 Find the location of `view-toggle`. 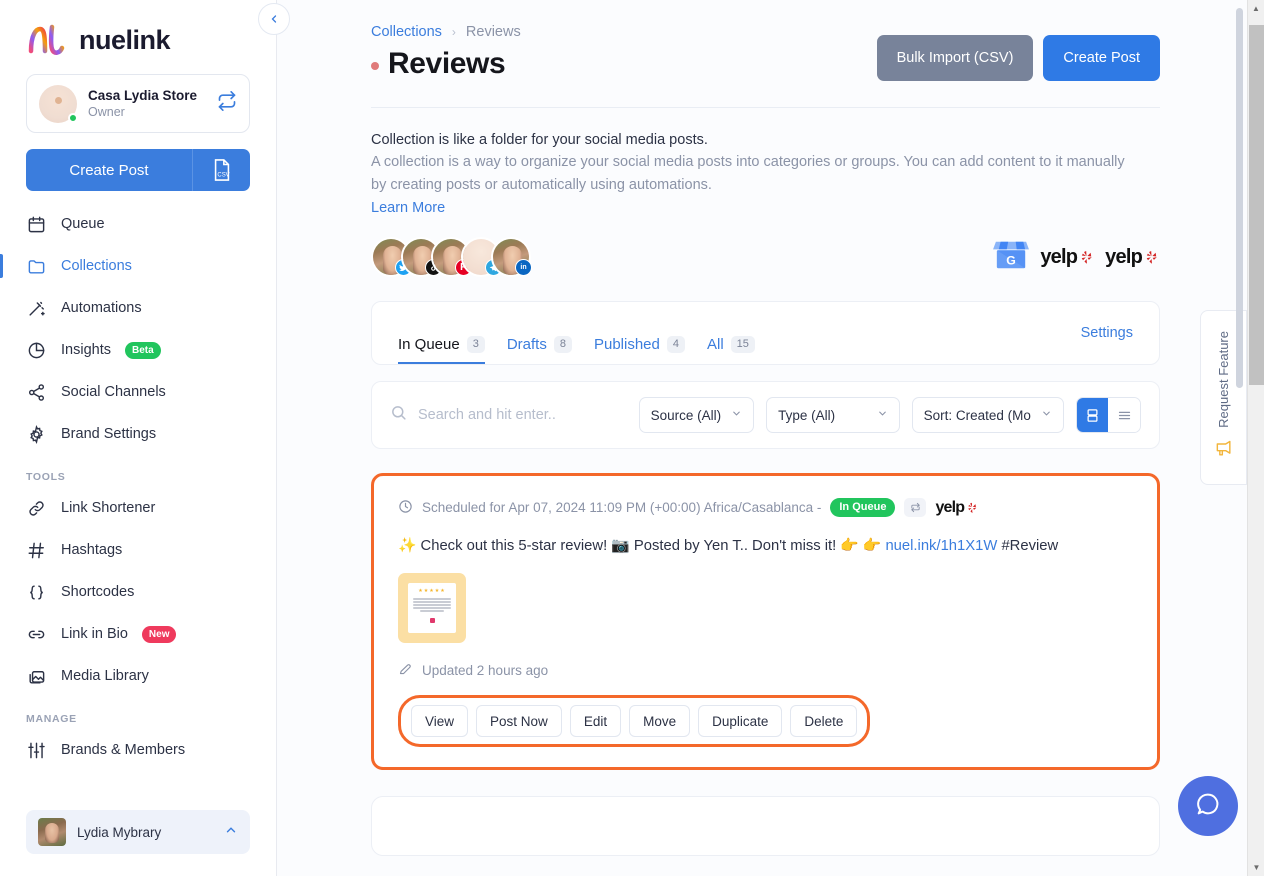

view-toggle is located at coordinates (1108, 415).